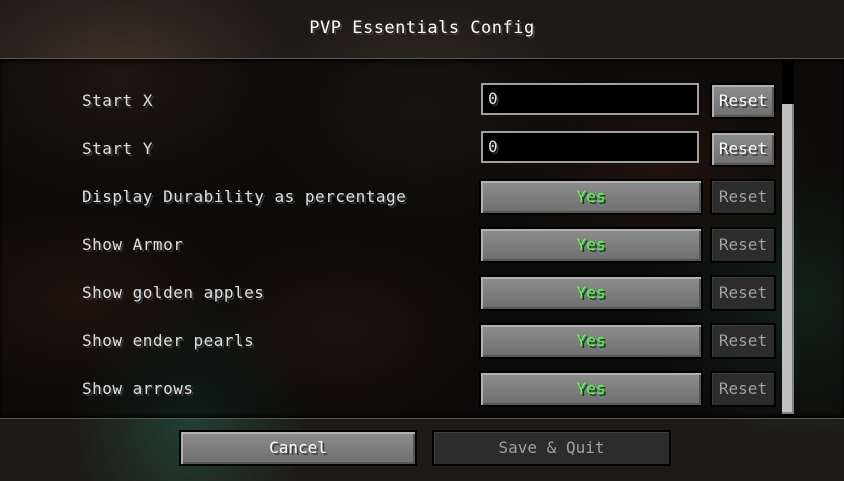 The height and width of the screenshot is (481, 844). What do you see at coordinates (591, 341) in the screenshot?
I see `show-ender-pearls-toggle: Yes` at bounding box center [591, 341].